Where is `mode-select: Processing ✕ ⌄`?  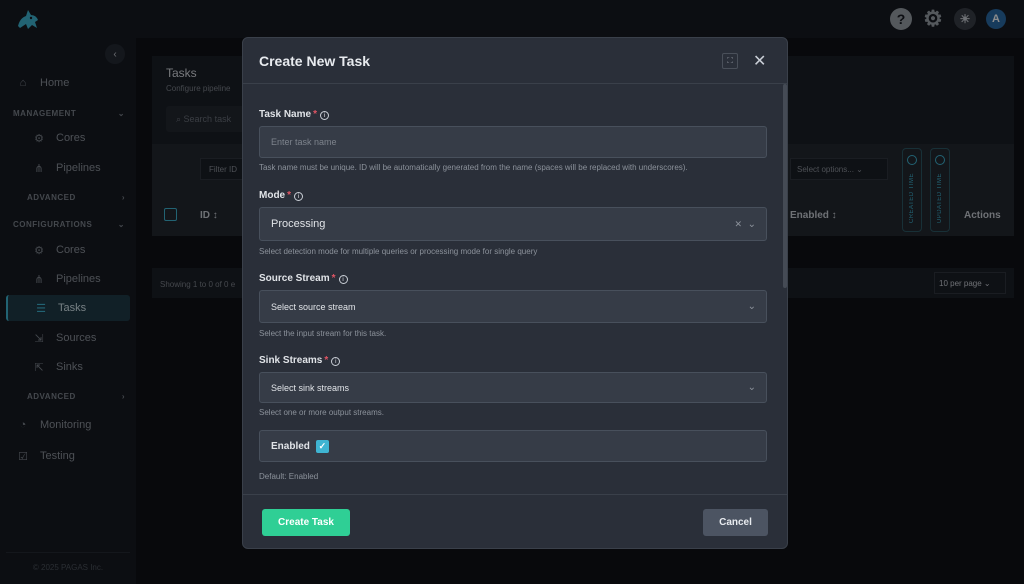
mode-select: Processing ✕ ⌄ is located at coordinates (513, 224).